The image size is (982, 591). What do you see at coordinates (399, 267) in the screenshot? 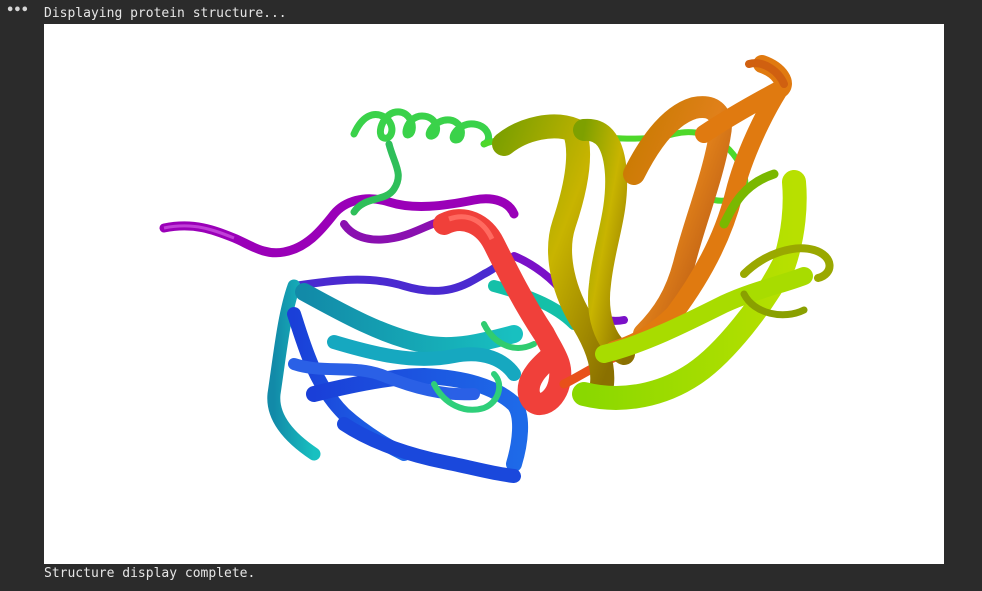
I see `coil-indigo` at bounding box center [399, 267].